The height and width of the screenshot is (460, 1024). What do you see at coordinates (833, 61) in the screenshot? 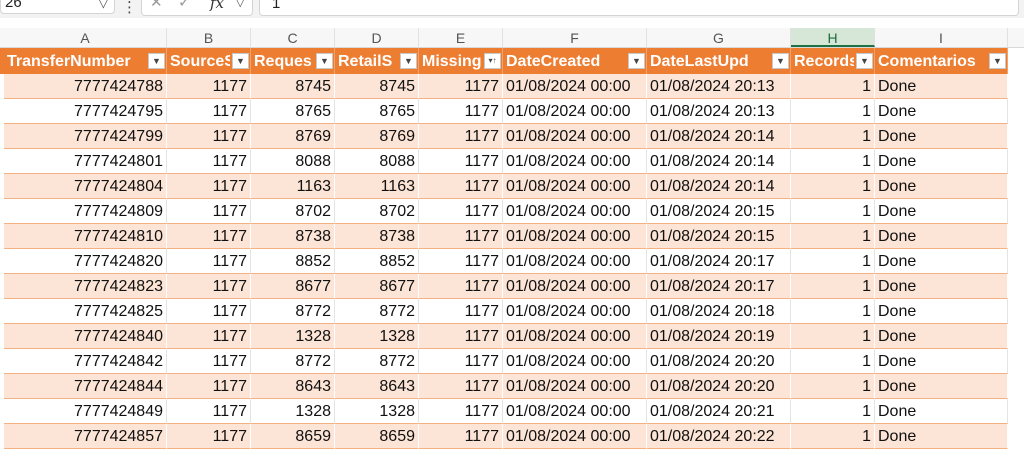
I see `table-header-cell: Records ▼` at bounding box center [833, 61].